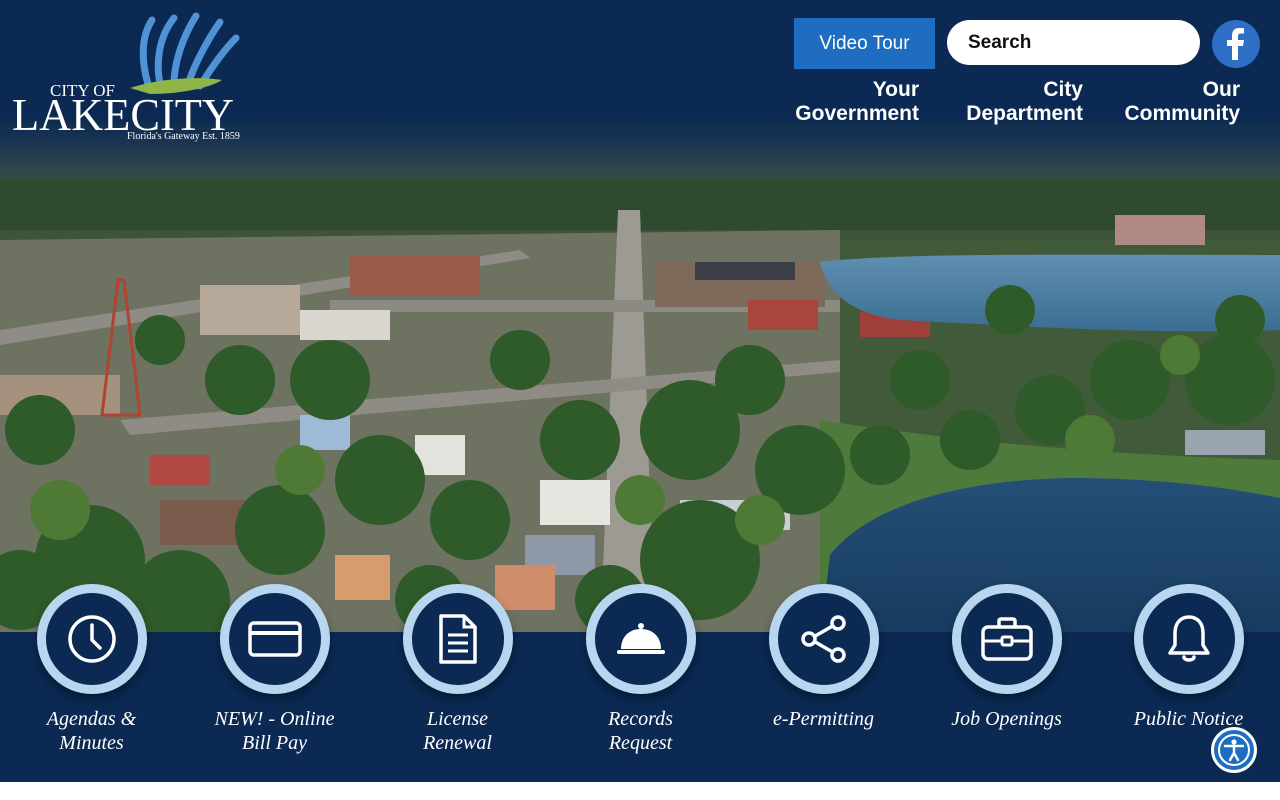 The height and width of the screenshot is (800, 1280). Describe the element at coordinates (183, 136) in the screenshot. I see `logo-tagline: Florida's Gateway Est. 1859` at that location.